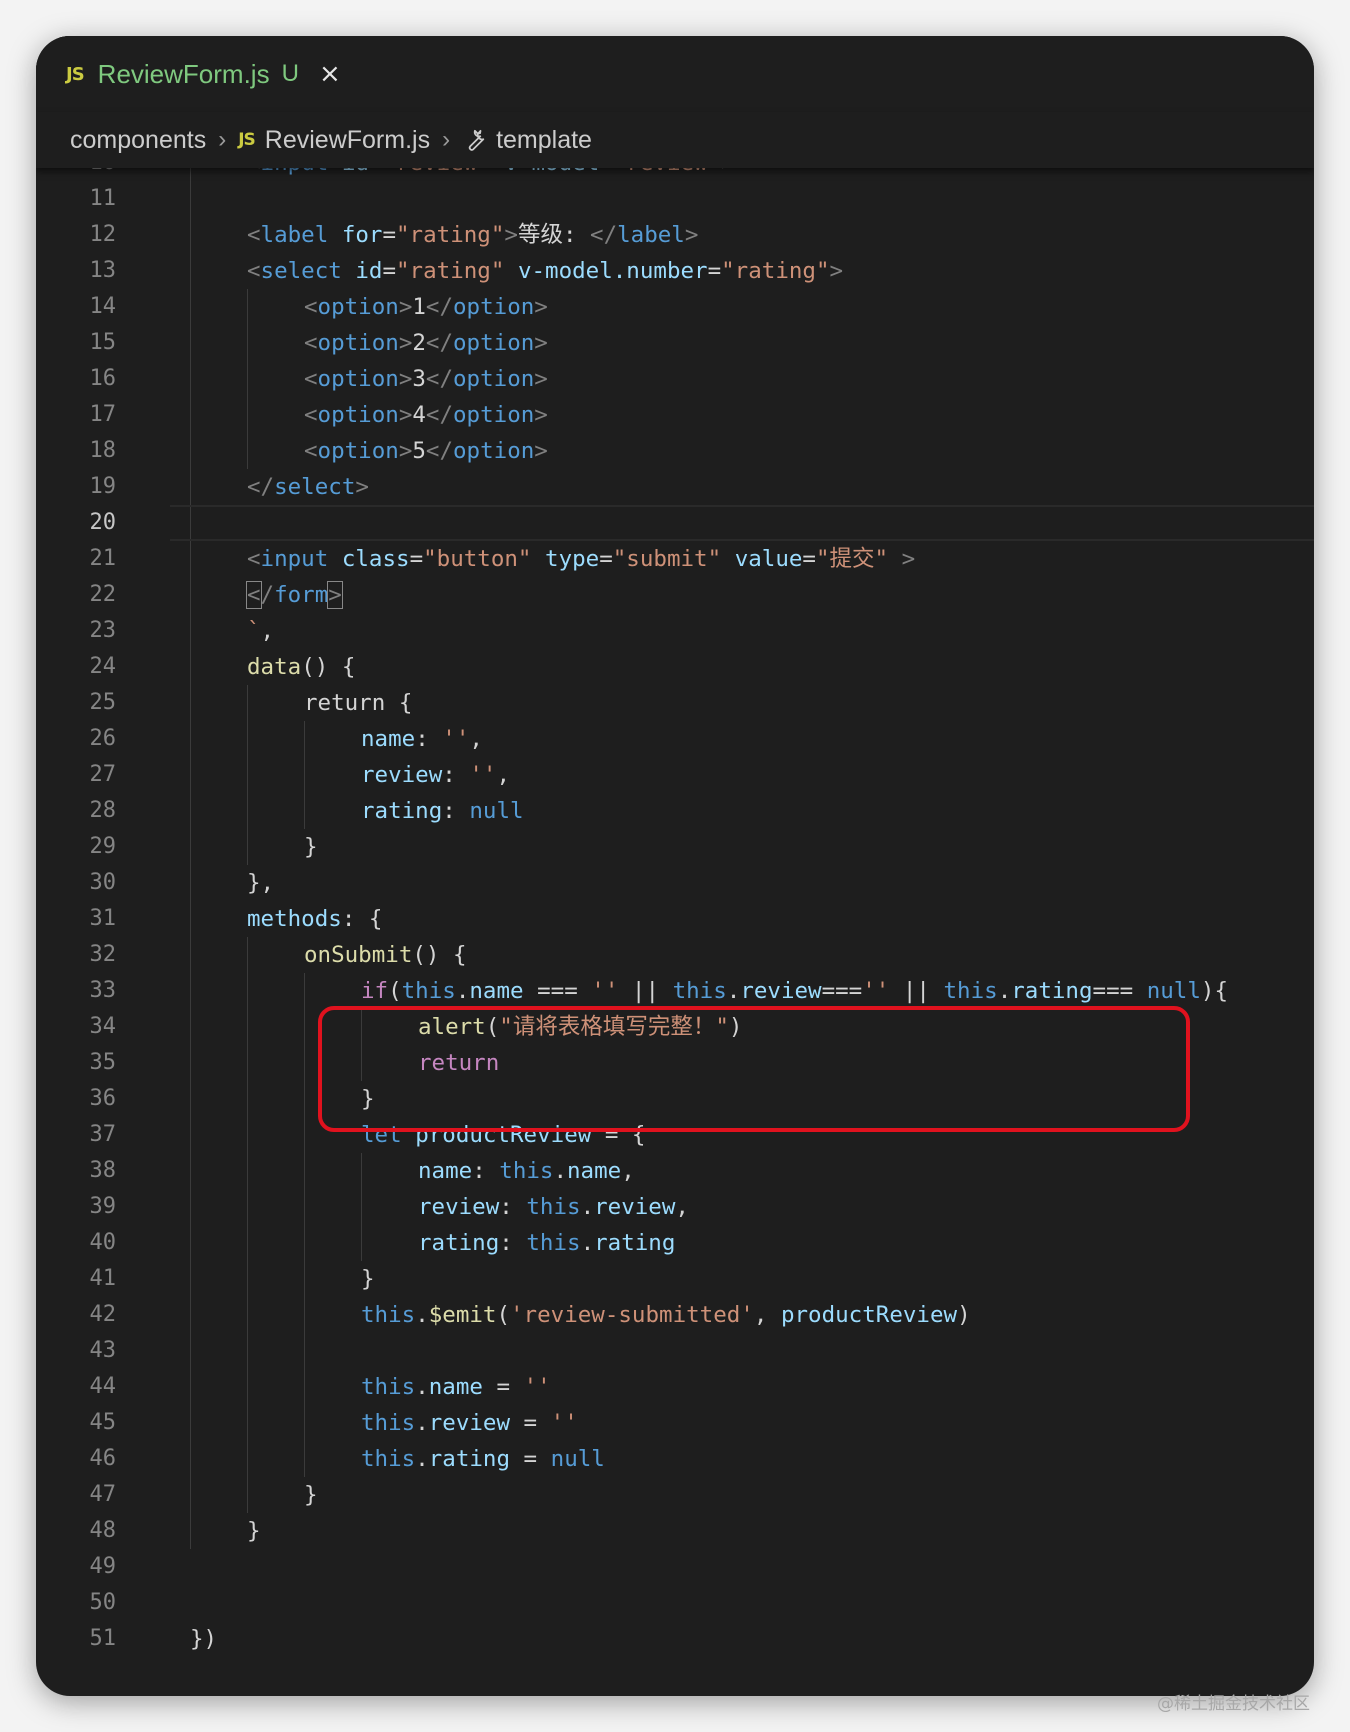 This screenshot has width=1350, height=1732. Describe the element at coordinates (311, 307) in the screenshot. I see `code-token: <` at that location.